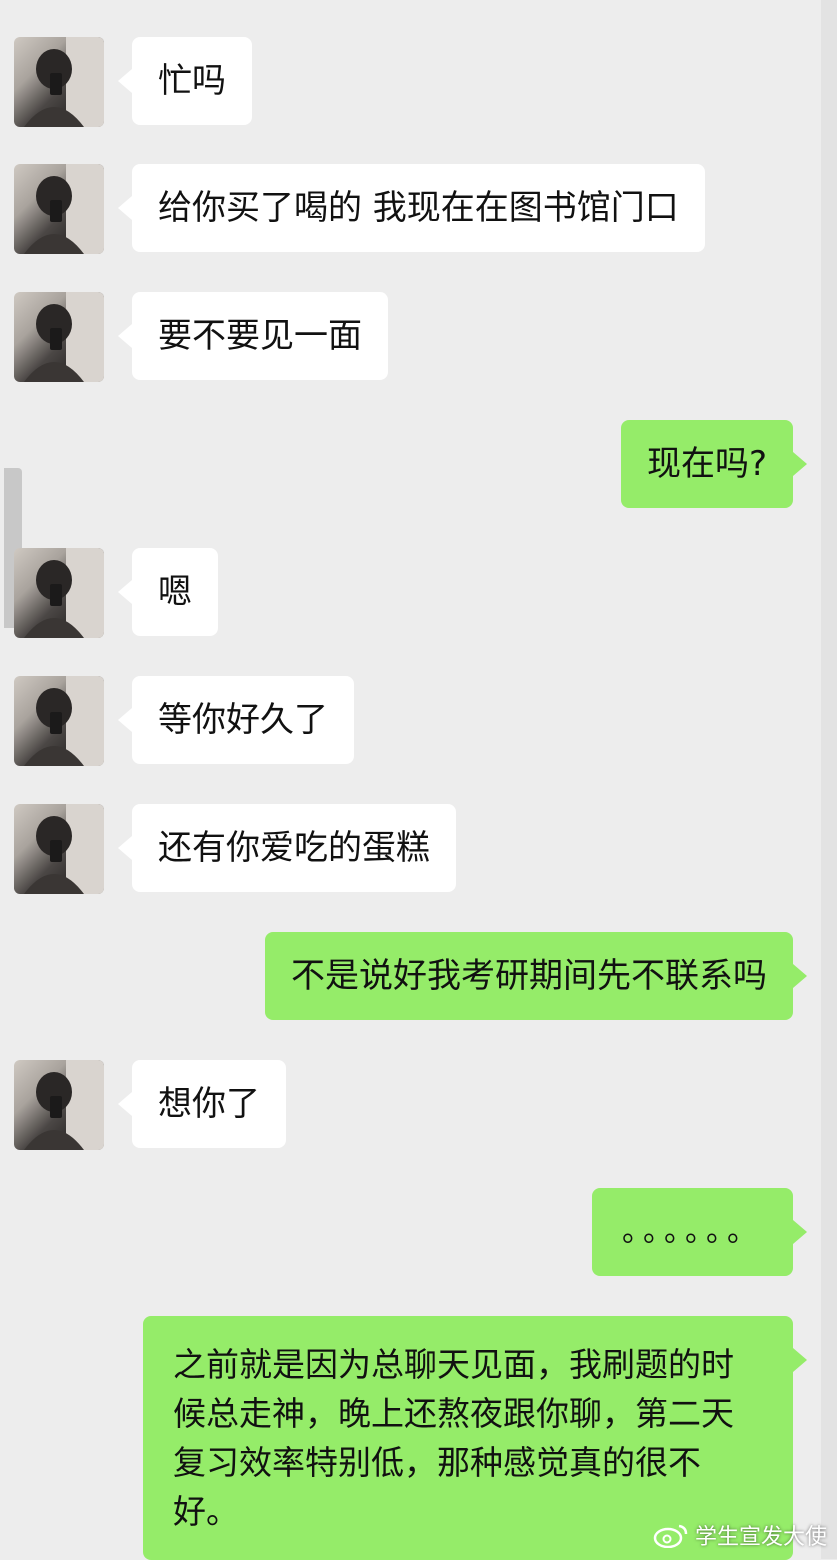  Describe the element at coordinates (699, 1232) in the screenshot. I see `outgoing-message: 。。。。。。` at that location.